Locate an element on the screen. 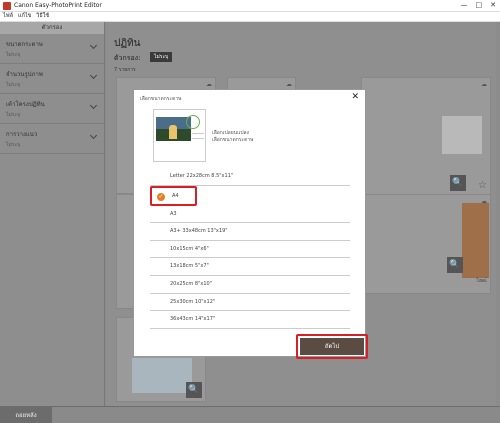  paper-size-option: A3 is located at coordinates (250, 215).